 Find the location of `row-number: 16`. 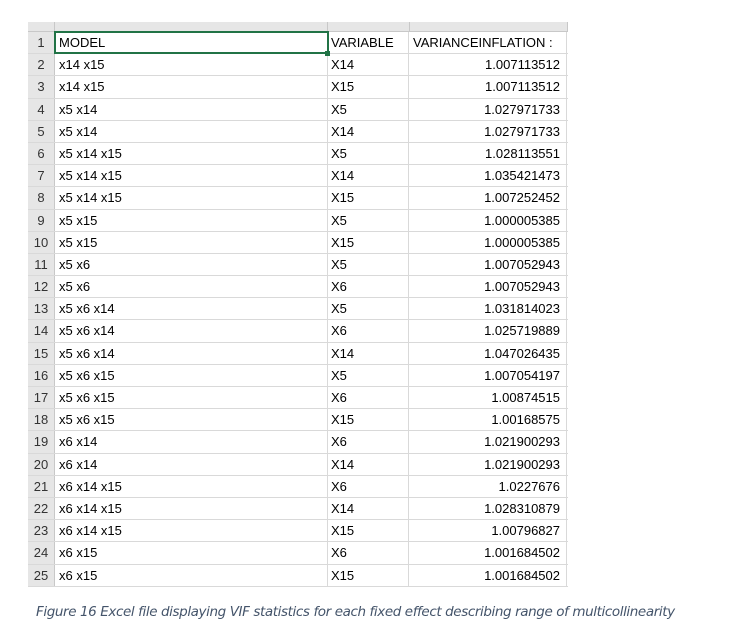

row-number: 16 is located at coordinates (41, 375).